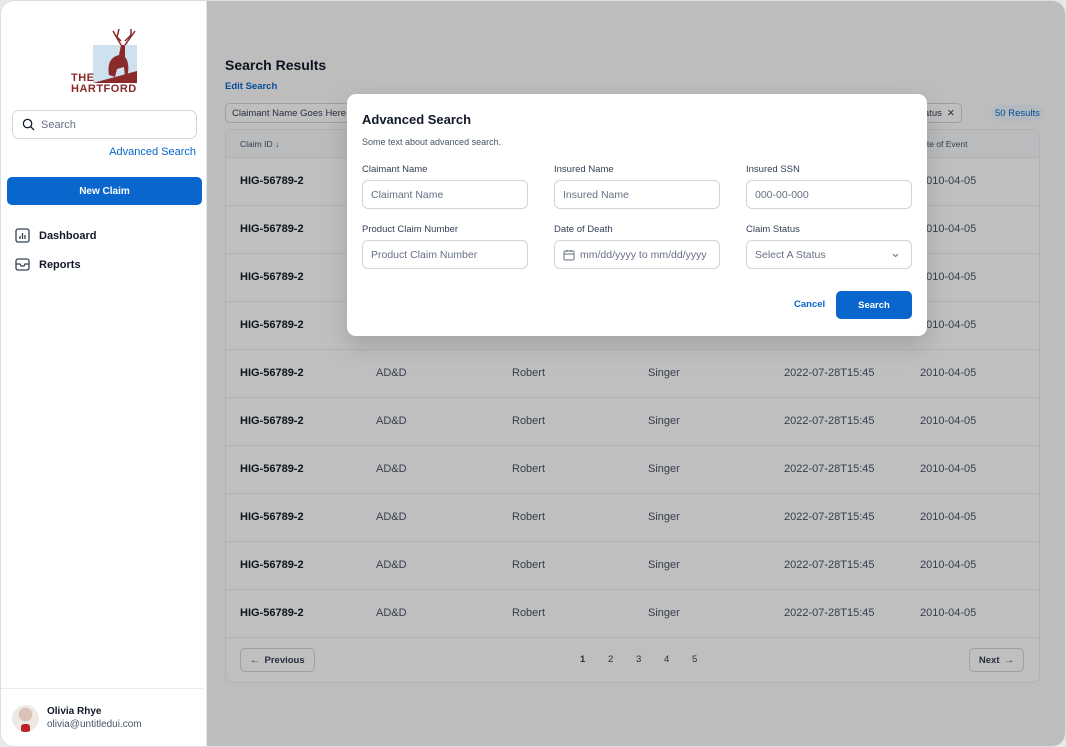 The image size is (1066, 747). Describe the element at coordinates (895, 252) in the screenshot. I see `chevron-down-icon: ⌄` at that location.